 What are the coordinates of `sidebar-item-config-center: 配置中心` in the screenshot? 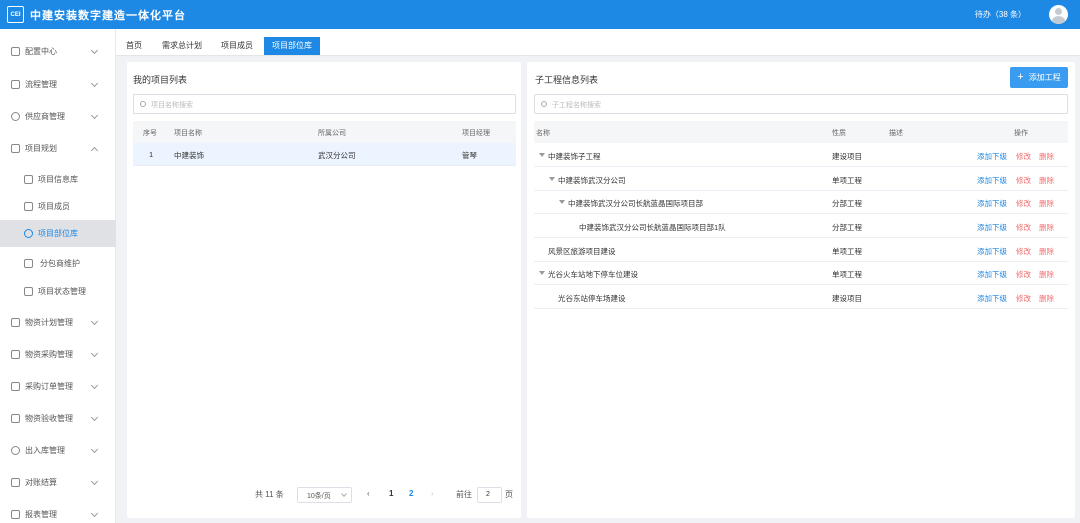 It's located at (58, 51).